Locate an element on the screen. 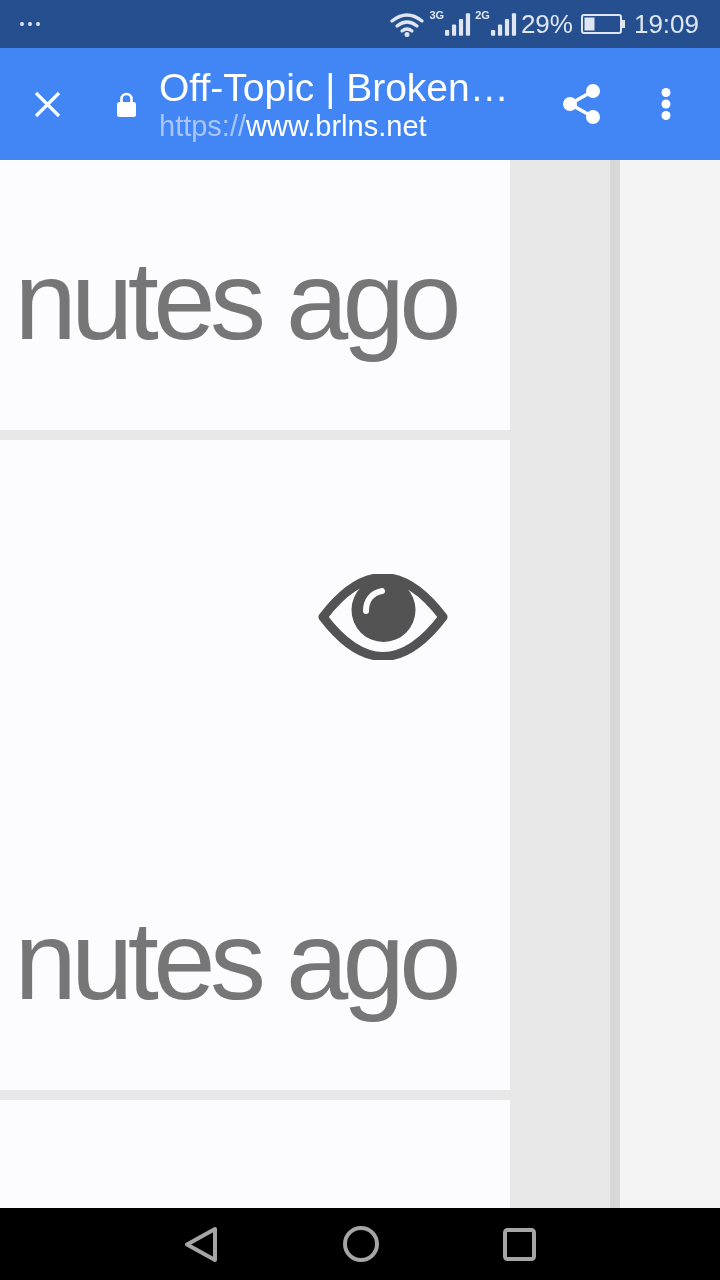  home-icon is located at coordinates (361, 1244).